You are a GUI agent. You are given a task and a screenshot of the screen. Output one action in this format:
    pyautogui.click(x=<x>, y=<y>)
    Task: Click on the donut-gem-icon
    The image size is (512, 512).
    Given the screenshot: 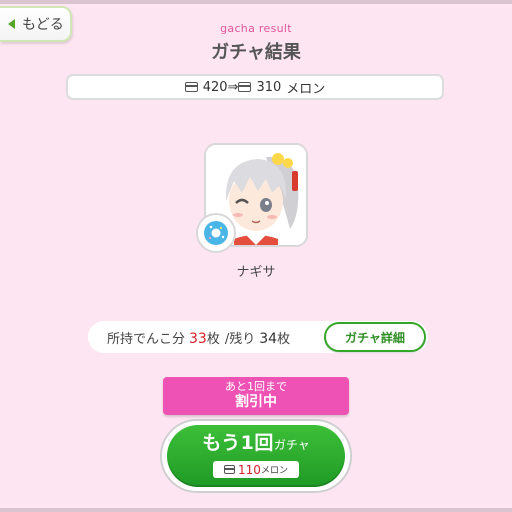 What is the action you would take?
    pyautogui.click(x=216, y=233)
    